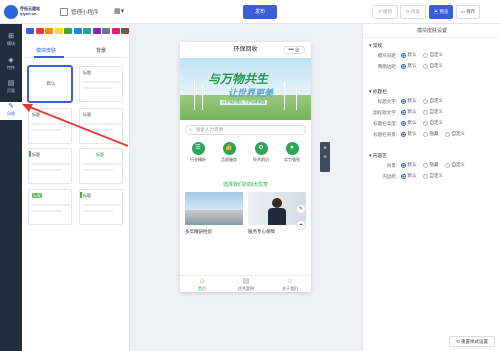  What do you see at coordinates (468, 12) in the screenshot?
I see `save-button: ▭ 保存` at bounding box center [468, 12].